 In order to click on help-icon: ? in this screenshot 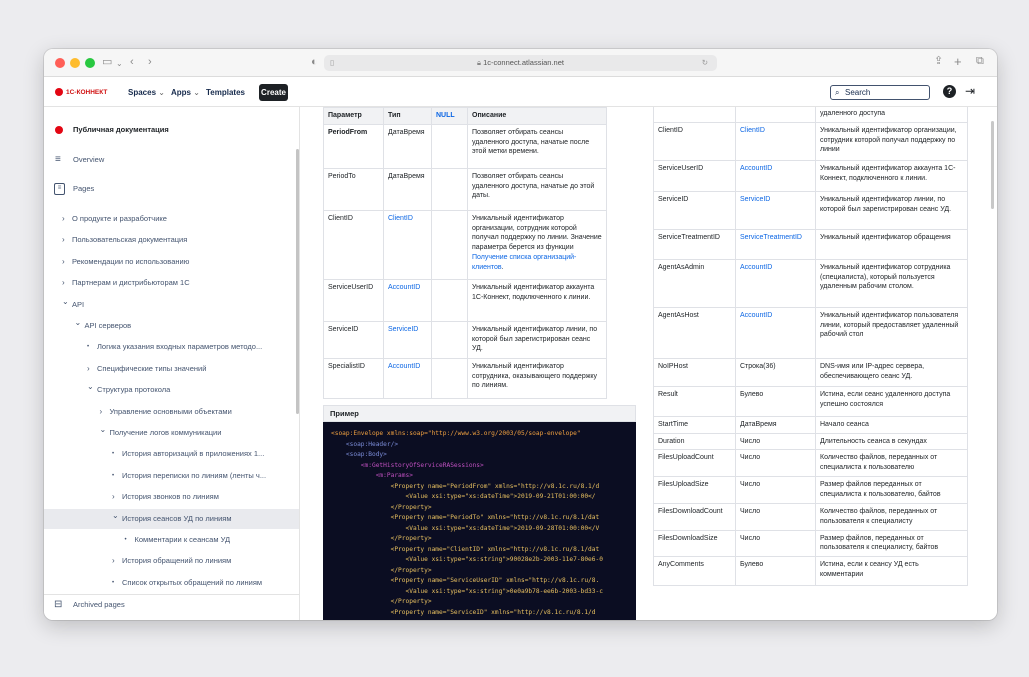, I will do `click(949, 91)`.